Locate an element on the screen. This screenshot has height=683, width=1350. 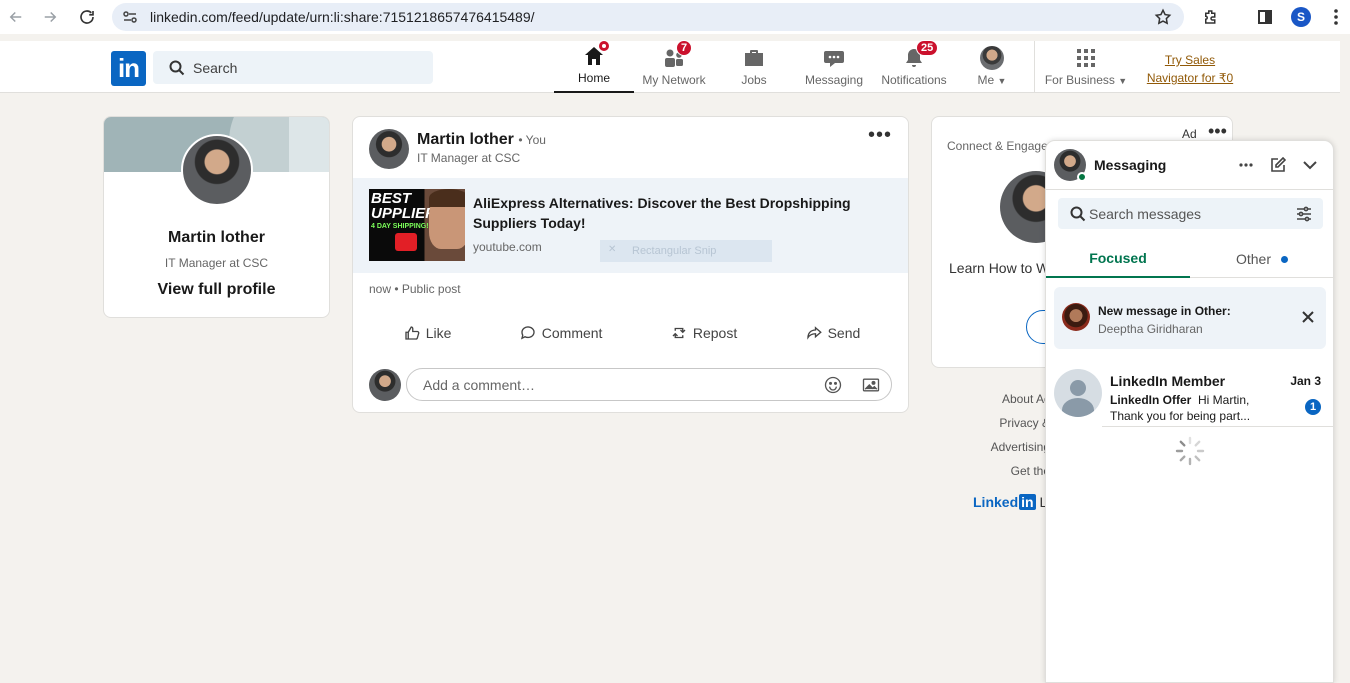
profile-avatar: S is located at coordinates (1301, 17).